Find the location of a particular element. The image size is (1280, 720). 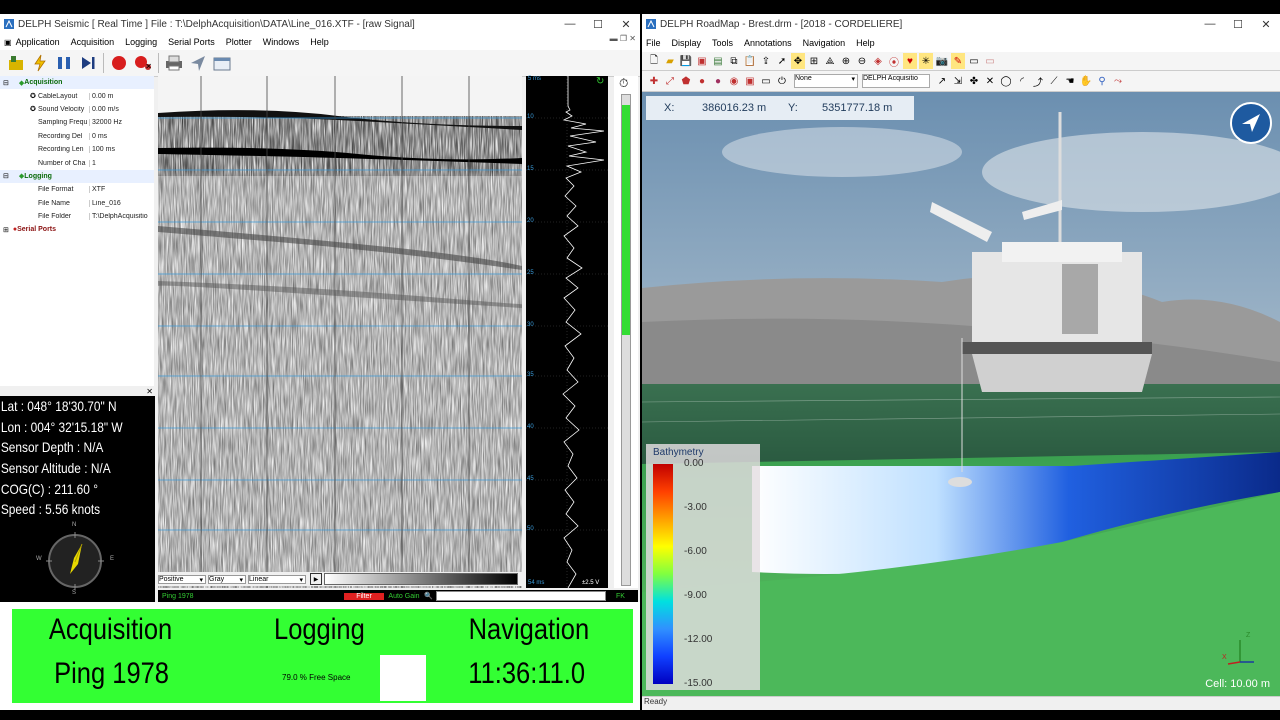

next-icon is located at coordinates (88, 63).